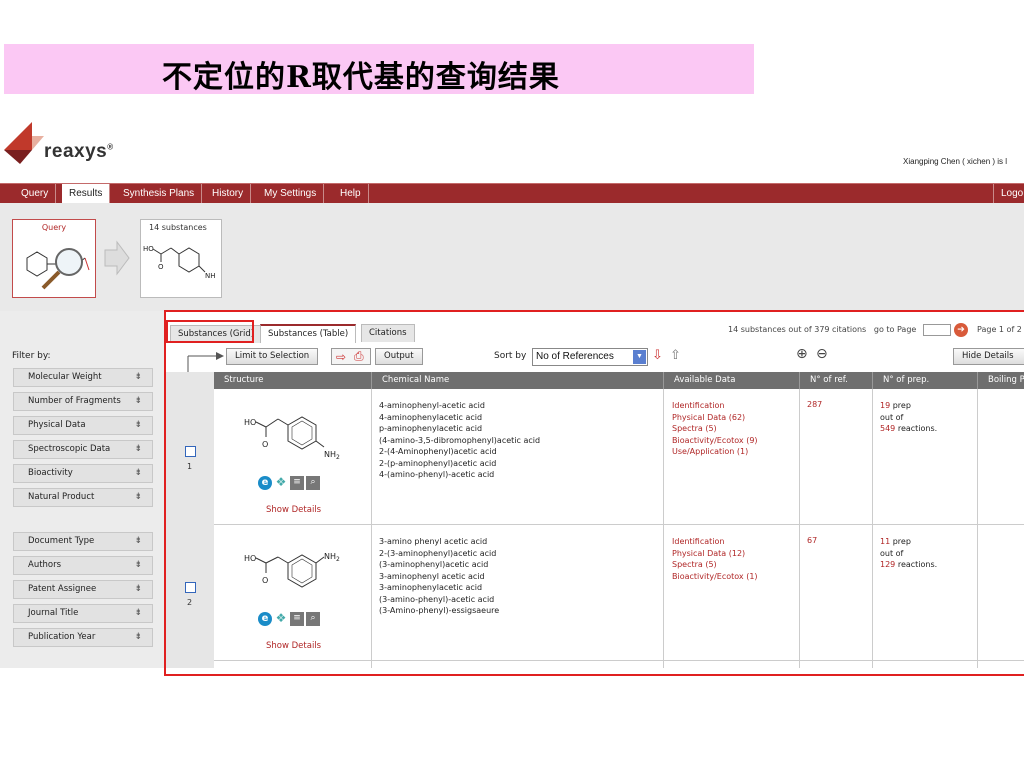  Describe the element at coordinates (399, 356) in the screenshot. I see `output-button: Output` at that location.